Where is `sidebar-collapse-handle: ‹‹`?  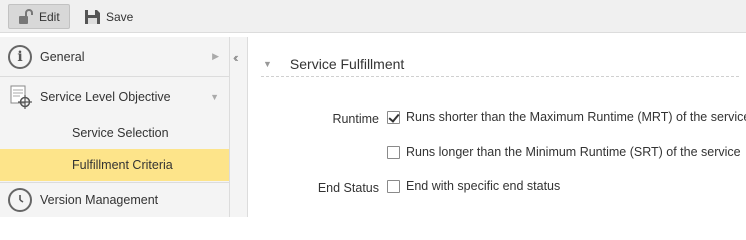
sidebar-collapse-handle: ‹‹ is located at coordinates (239, 127).